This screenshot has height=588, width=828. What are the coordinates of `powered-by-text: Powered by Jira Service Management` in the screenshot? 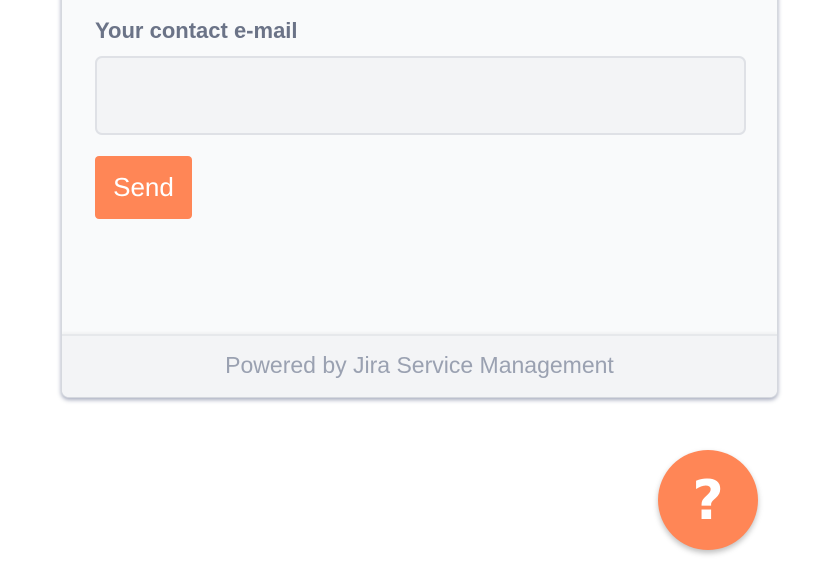 It's located at (419, 365).